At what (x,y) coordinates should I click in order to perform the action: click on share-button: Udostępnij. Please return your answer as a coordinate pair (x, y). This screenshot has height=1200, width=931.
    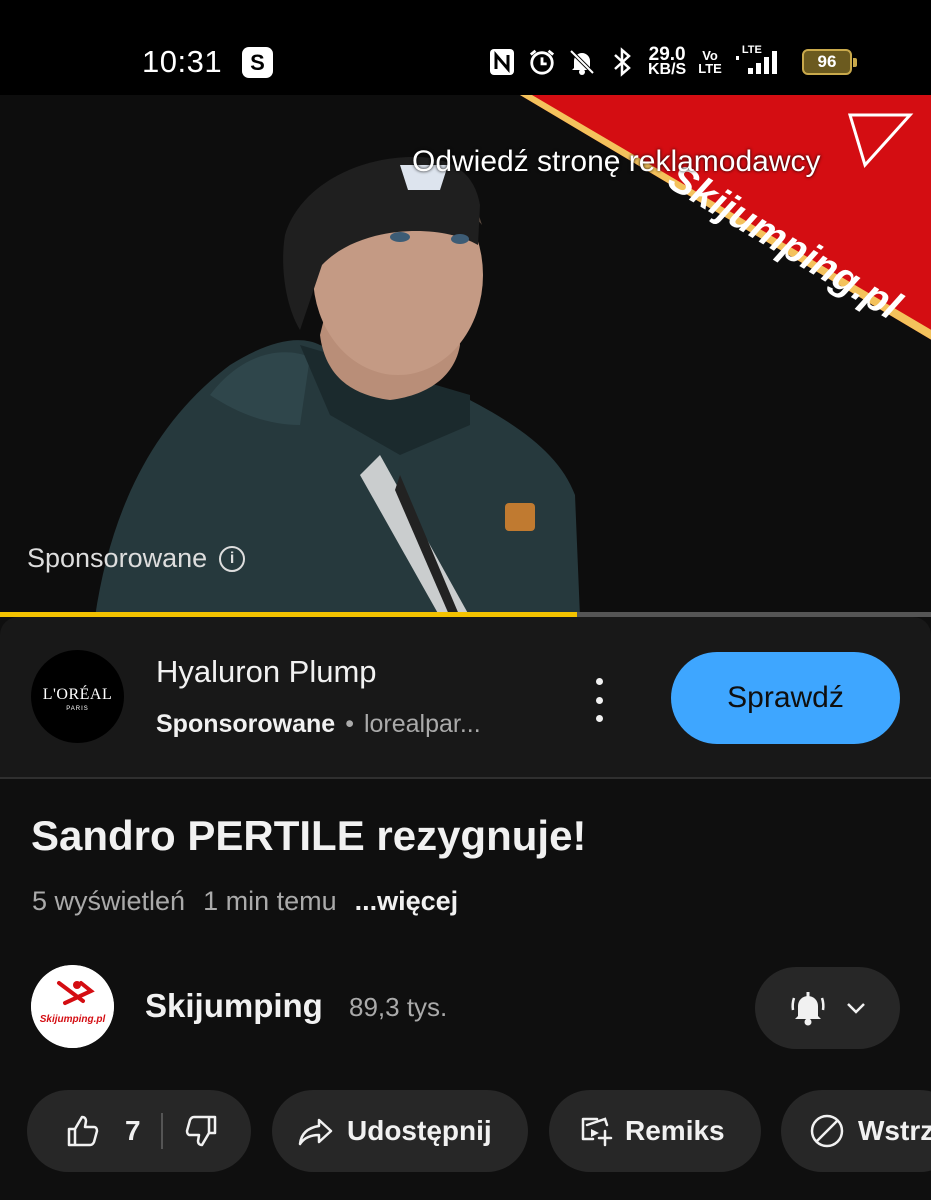
    Looking at the image, I should click on (400, 1131).